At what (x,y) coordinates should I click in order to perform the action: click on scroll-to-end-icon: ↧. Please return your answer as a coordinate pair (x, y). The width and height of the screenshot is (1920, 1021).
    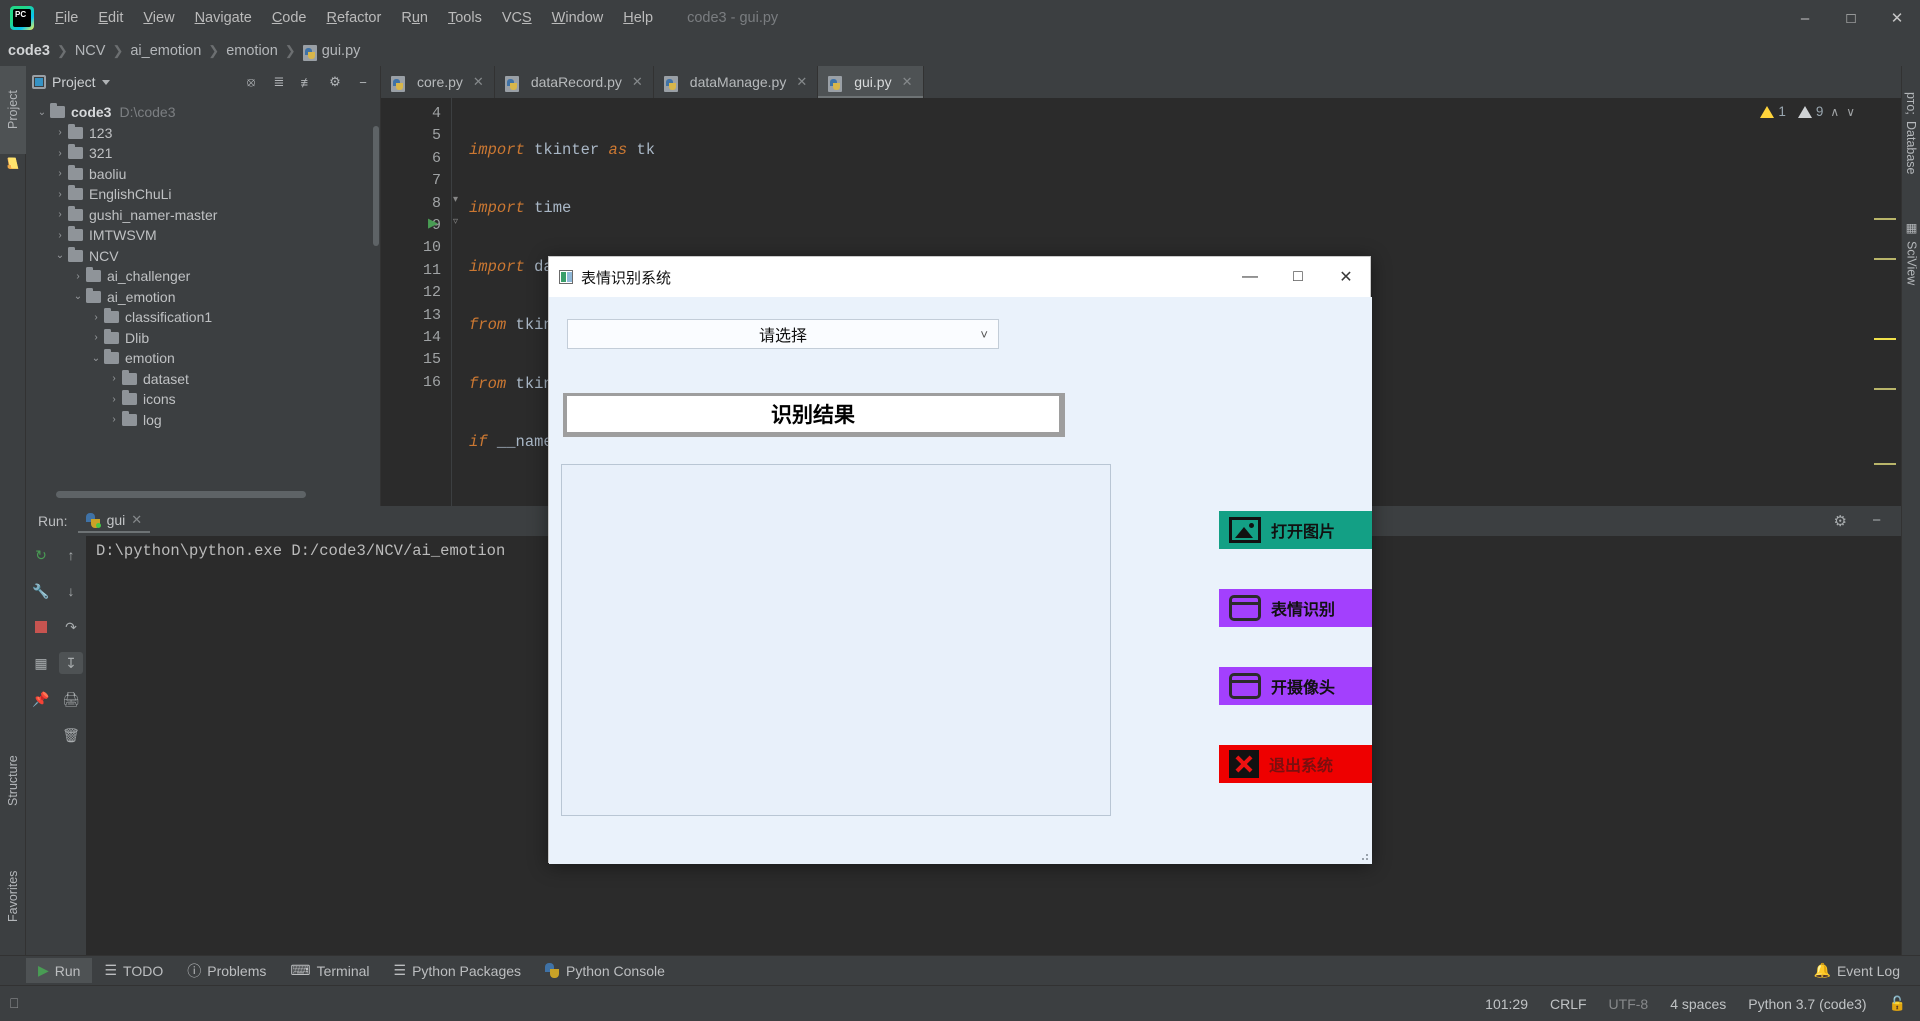
    Looking at the image, I should click on (71, 663).